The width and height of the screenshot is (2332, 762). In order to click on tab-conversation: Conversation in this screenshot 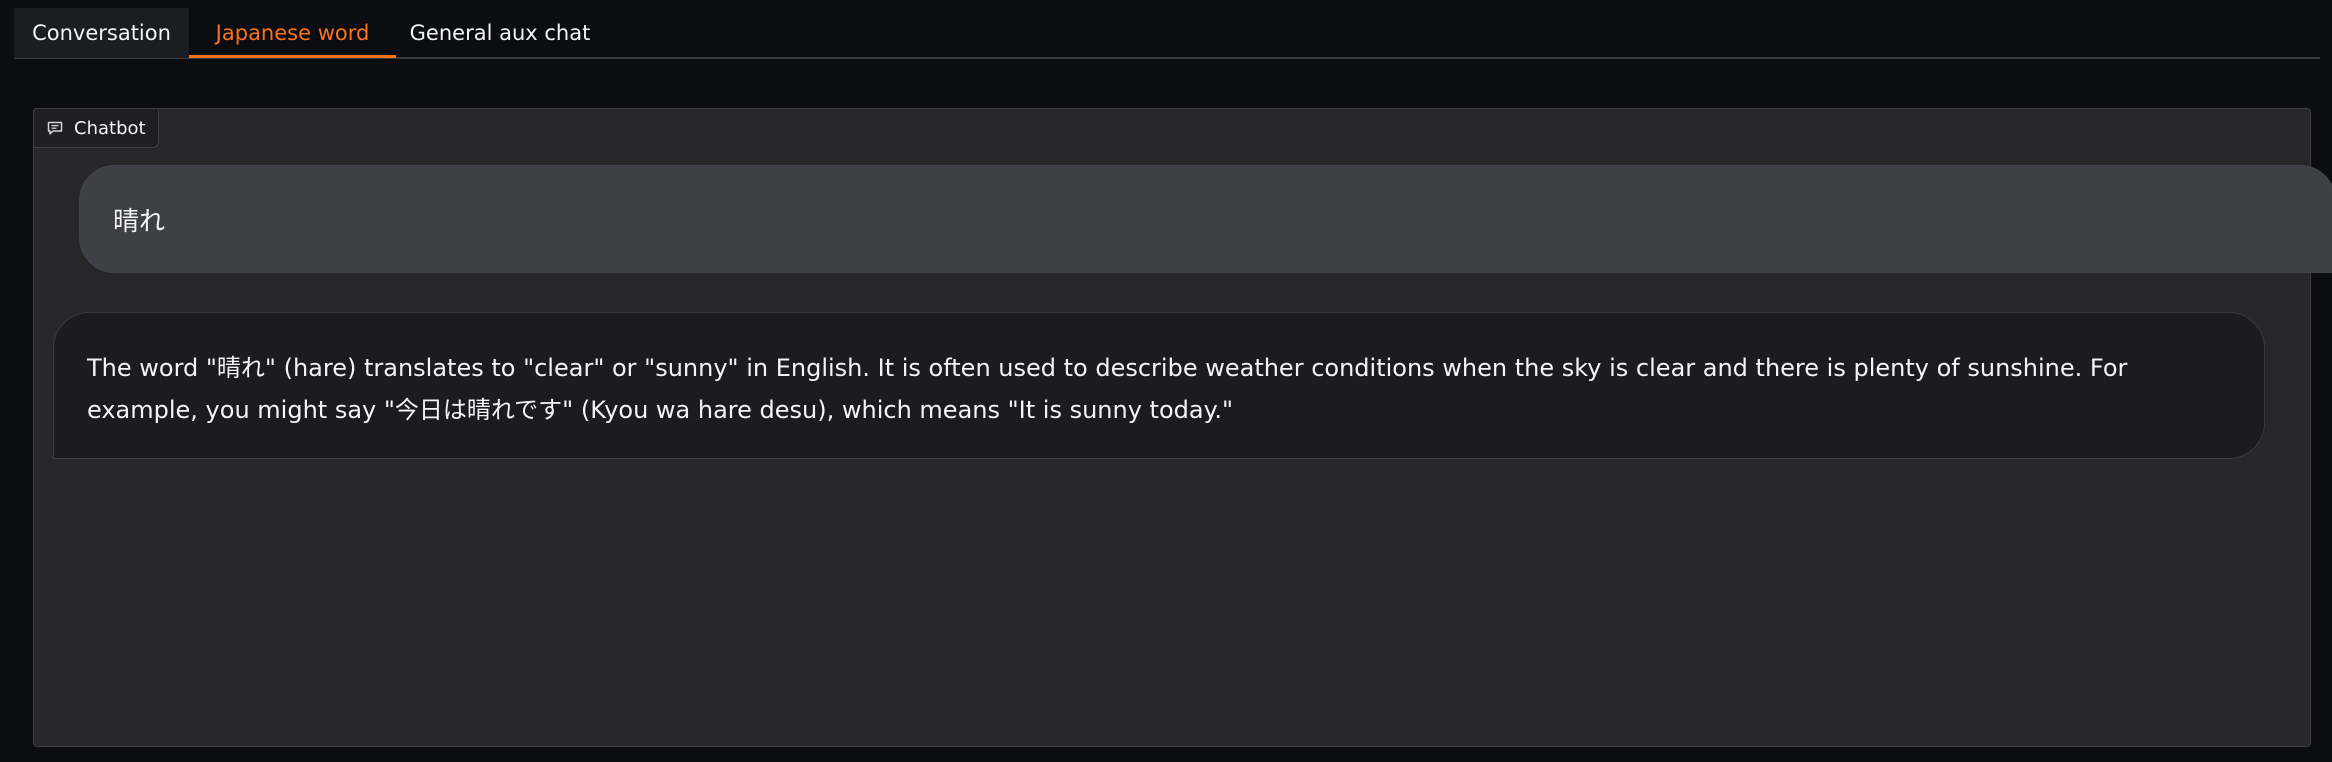, I will do `click(101, 33)`.